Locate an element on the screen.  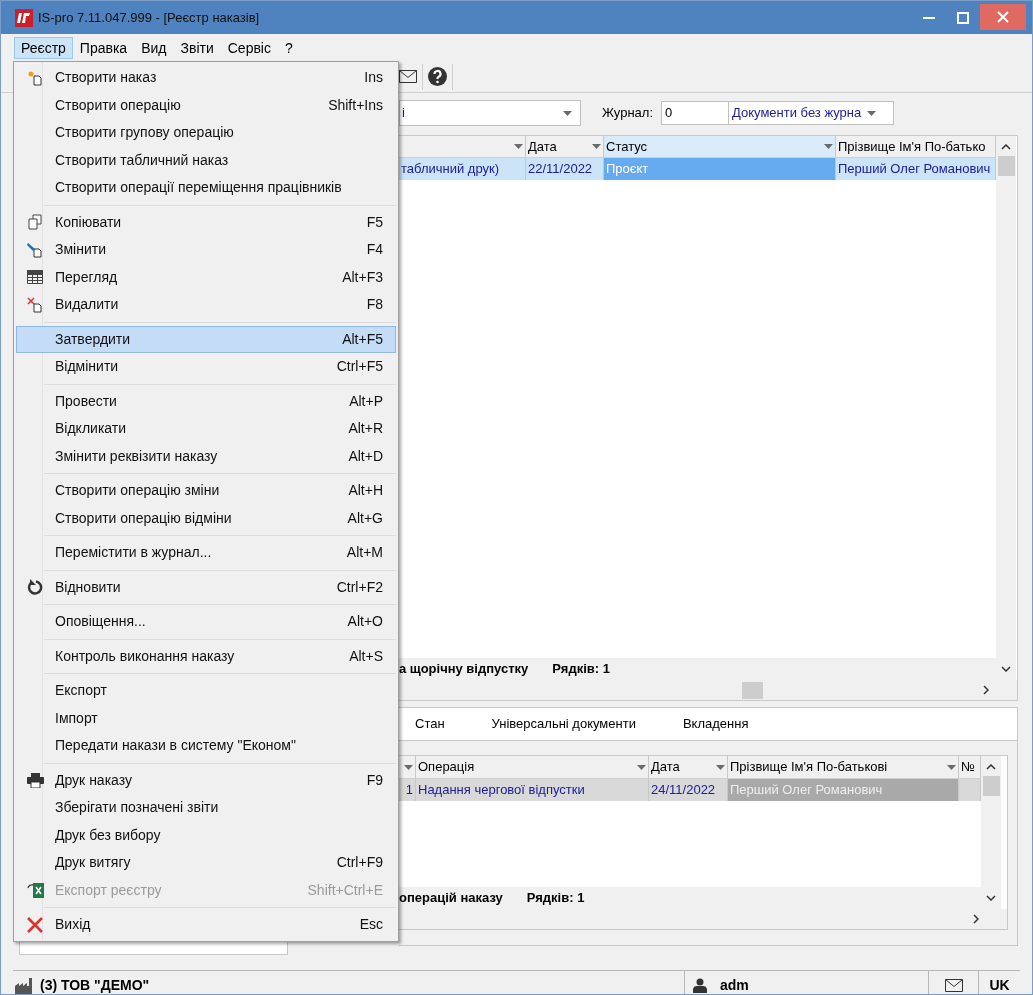
menu-item: Зберігати позначені звіти is located at coordinates (206, 808).